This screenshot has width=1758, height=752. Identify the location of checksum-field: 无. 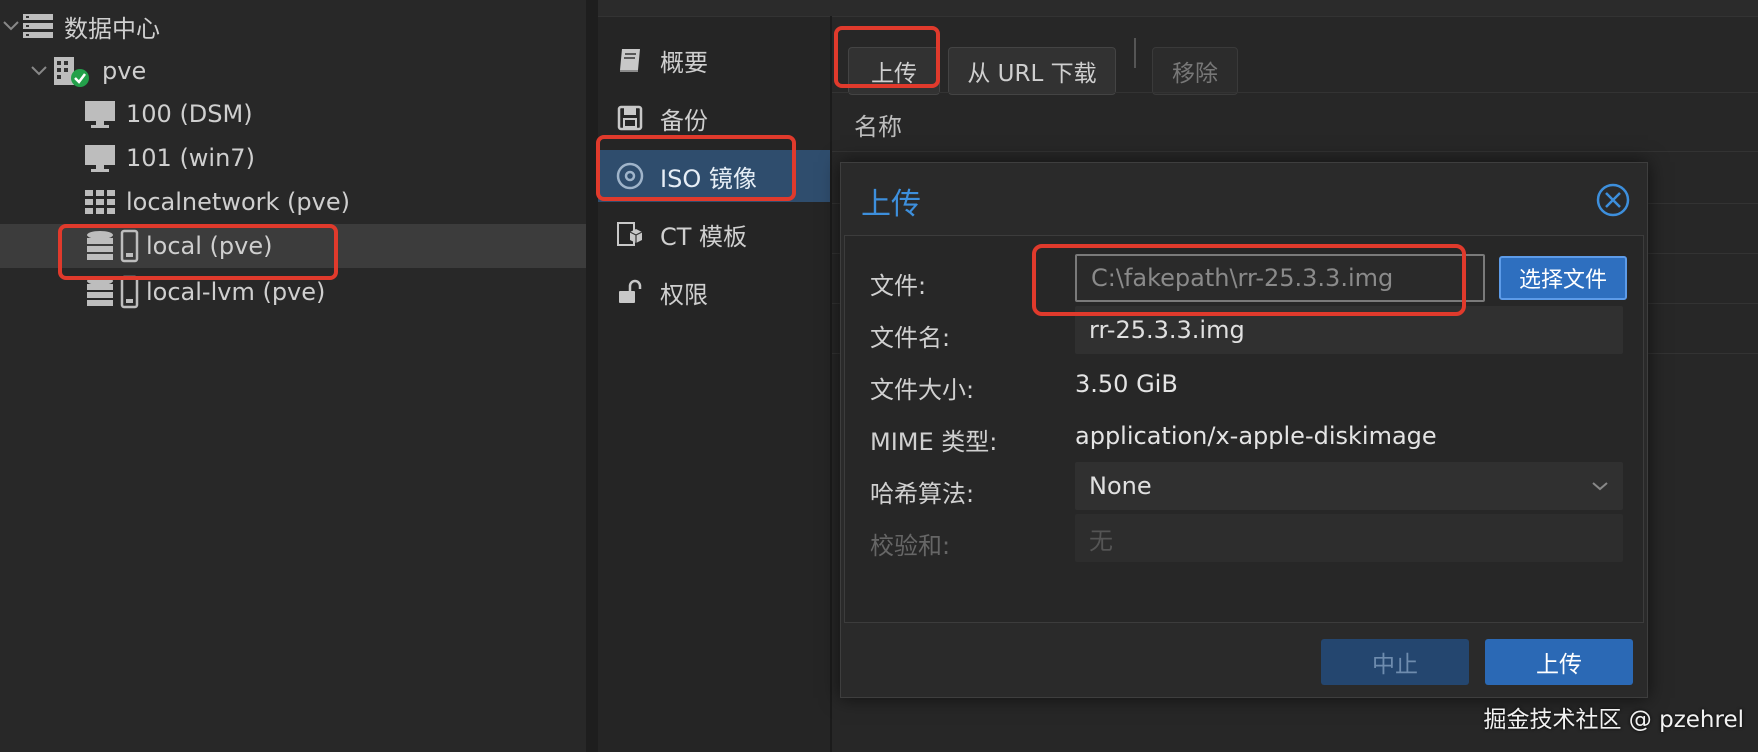
(1349, 538).